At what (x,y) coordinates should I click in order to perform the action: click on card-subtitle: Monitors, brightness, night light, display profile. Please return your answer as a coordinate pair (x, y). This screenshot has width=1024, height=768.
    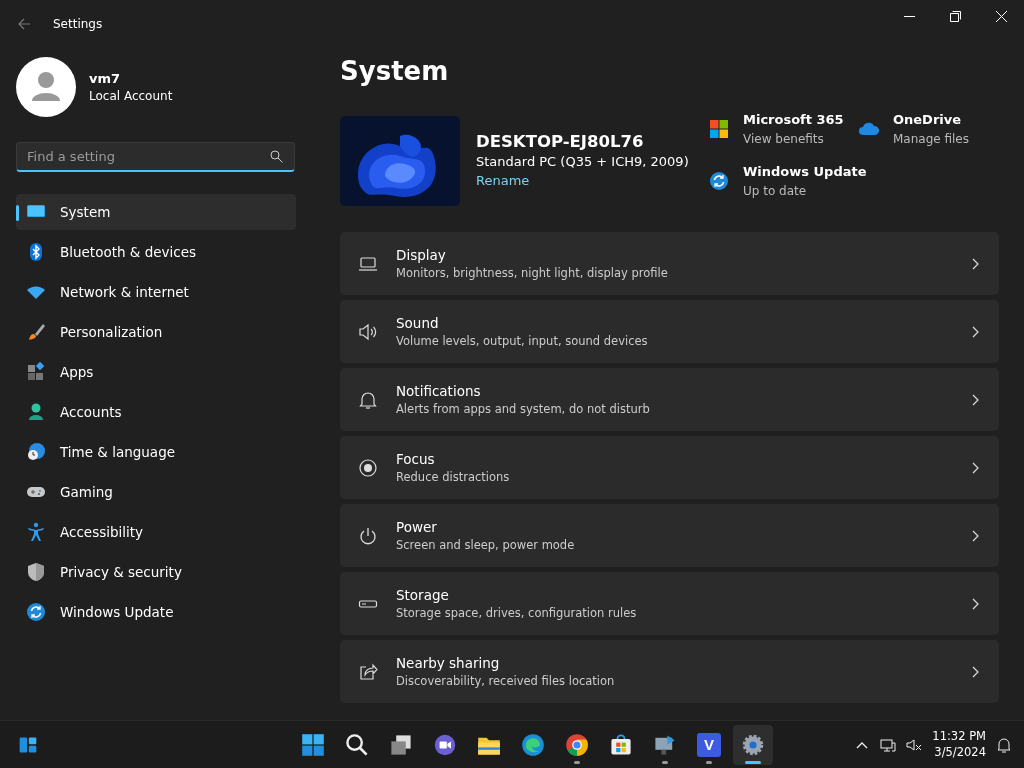
    Looking at the image, I should click on (532, 273).